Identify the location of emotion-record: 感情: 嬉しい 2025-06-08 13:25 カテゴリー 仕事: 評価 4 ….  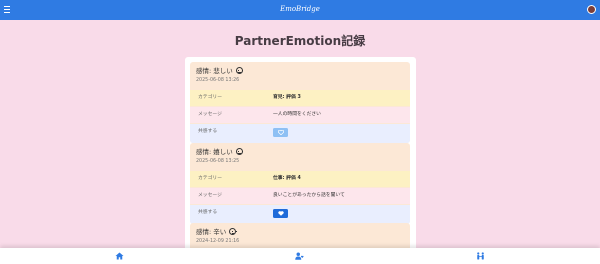
(300, 183).